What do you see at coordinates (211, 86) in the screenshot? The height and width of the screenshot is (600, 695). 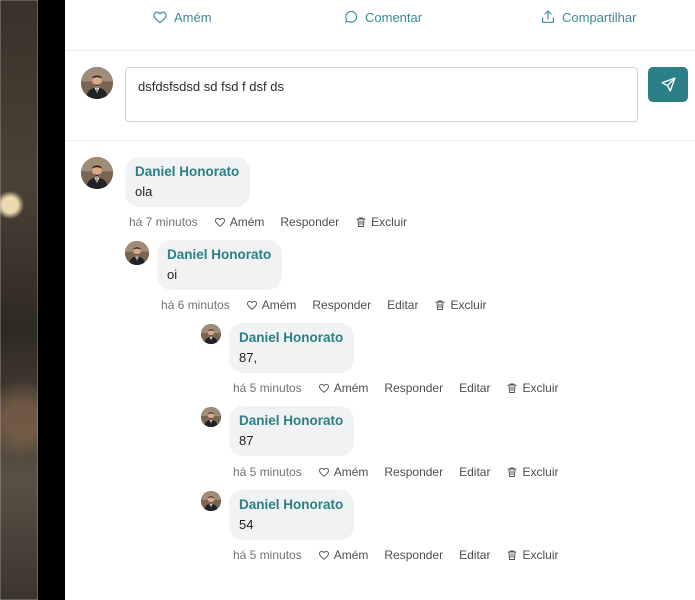 I see `comment-input-value: dsfdsfsdsd sd fsd f dsf ds` at bounding box center [211, 86].